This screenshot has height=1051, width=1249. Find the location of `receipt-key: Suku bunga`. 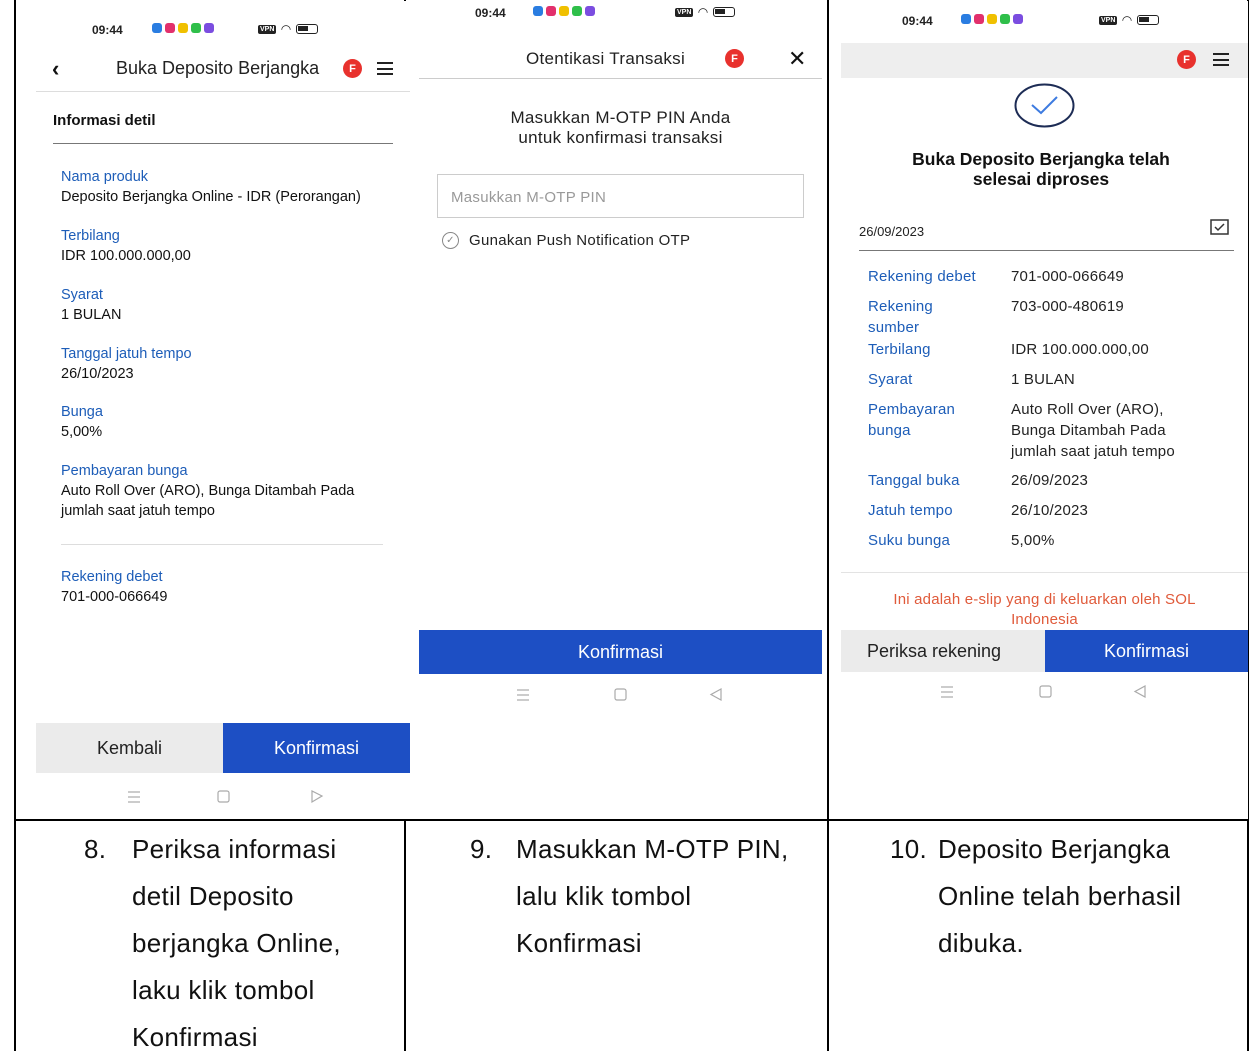

receipt-key: Suku bunga is located at coordinates (909, 540).